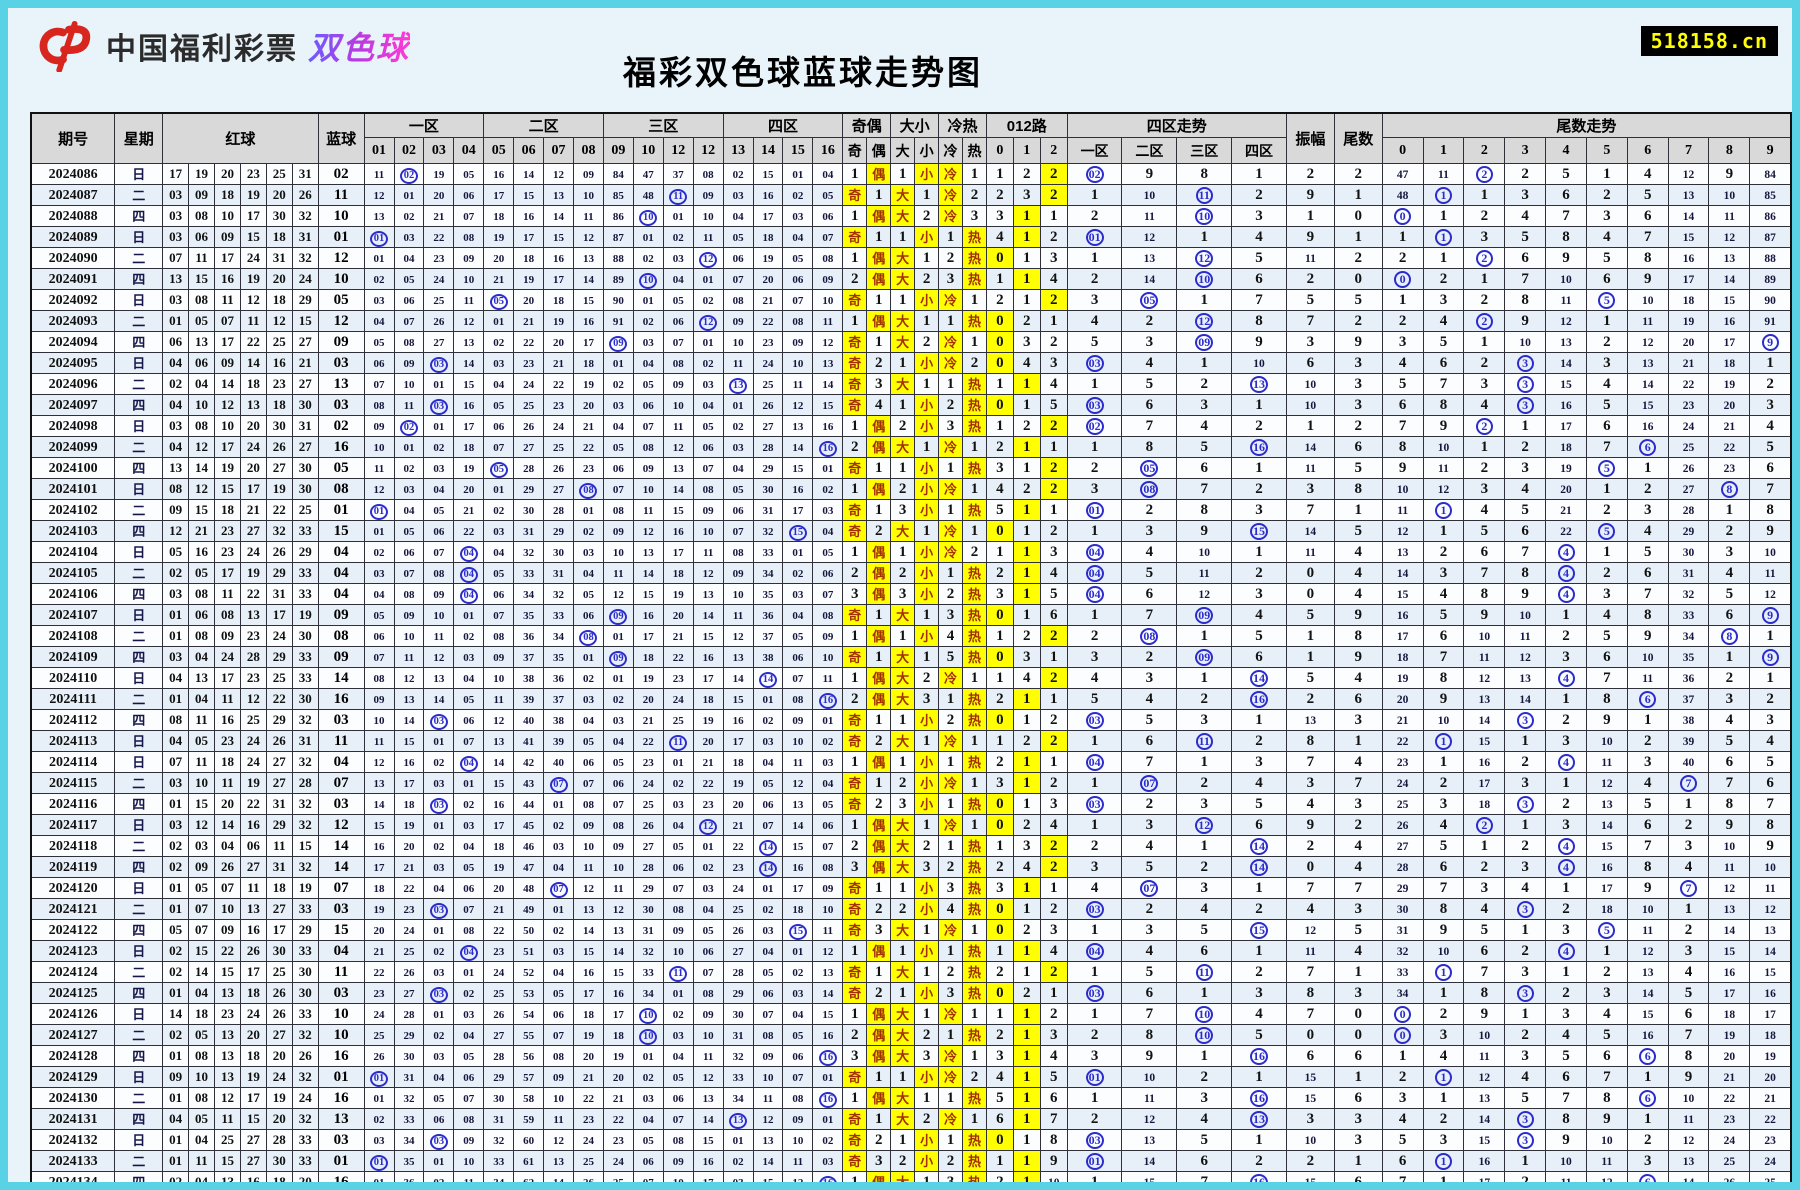  I want to click on miss-cell: 06, so click(678, 867).